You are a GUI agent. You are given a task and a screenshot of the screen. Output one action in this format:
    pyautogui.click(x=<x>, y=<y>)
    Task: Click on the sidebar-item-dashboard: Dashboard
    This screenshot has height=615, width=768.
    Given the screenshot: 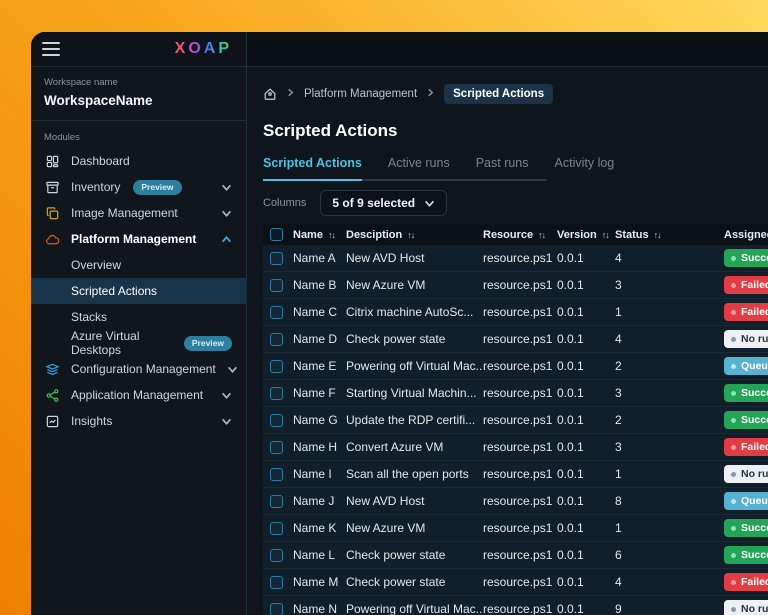 What is the action you would take?
    pyautogui.click(x=138, y=161)
    